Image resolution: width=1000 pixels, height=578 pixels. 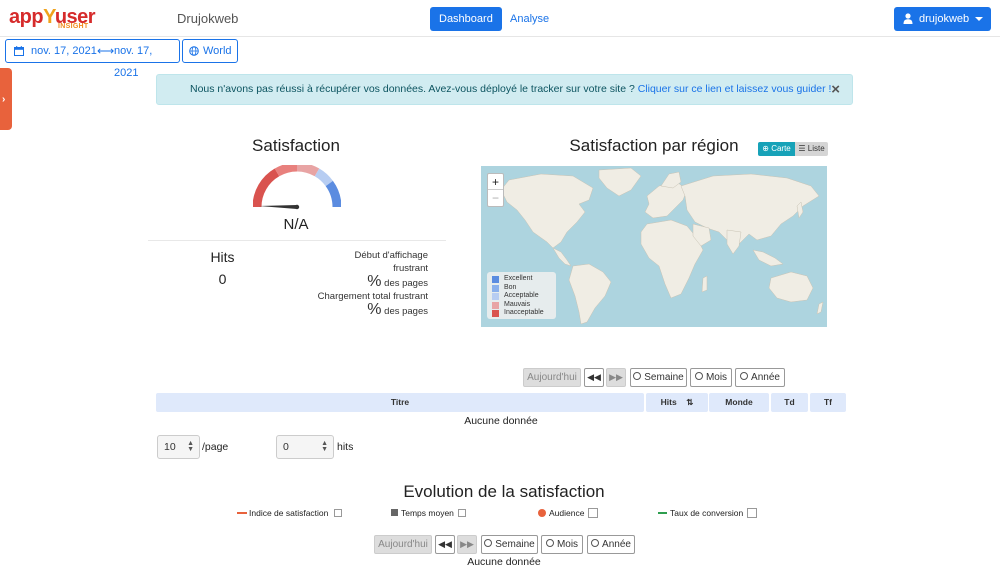 What do you see at coordinates (178, 447) in the screenshot?
I see `per-page-select: 10 ▲ ▼` at bounding box center [178, 447].